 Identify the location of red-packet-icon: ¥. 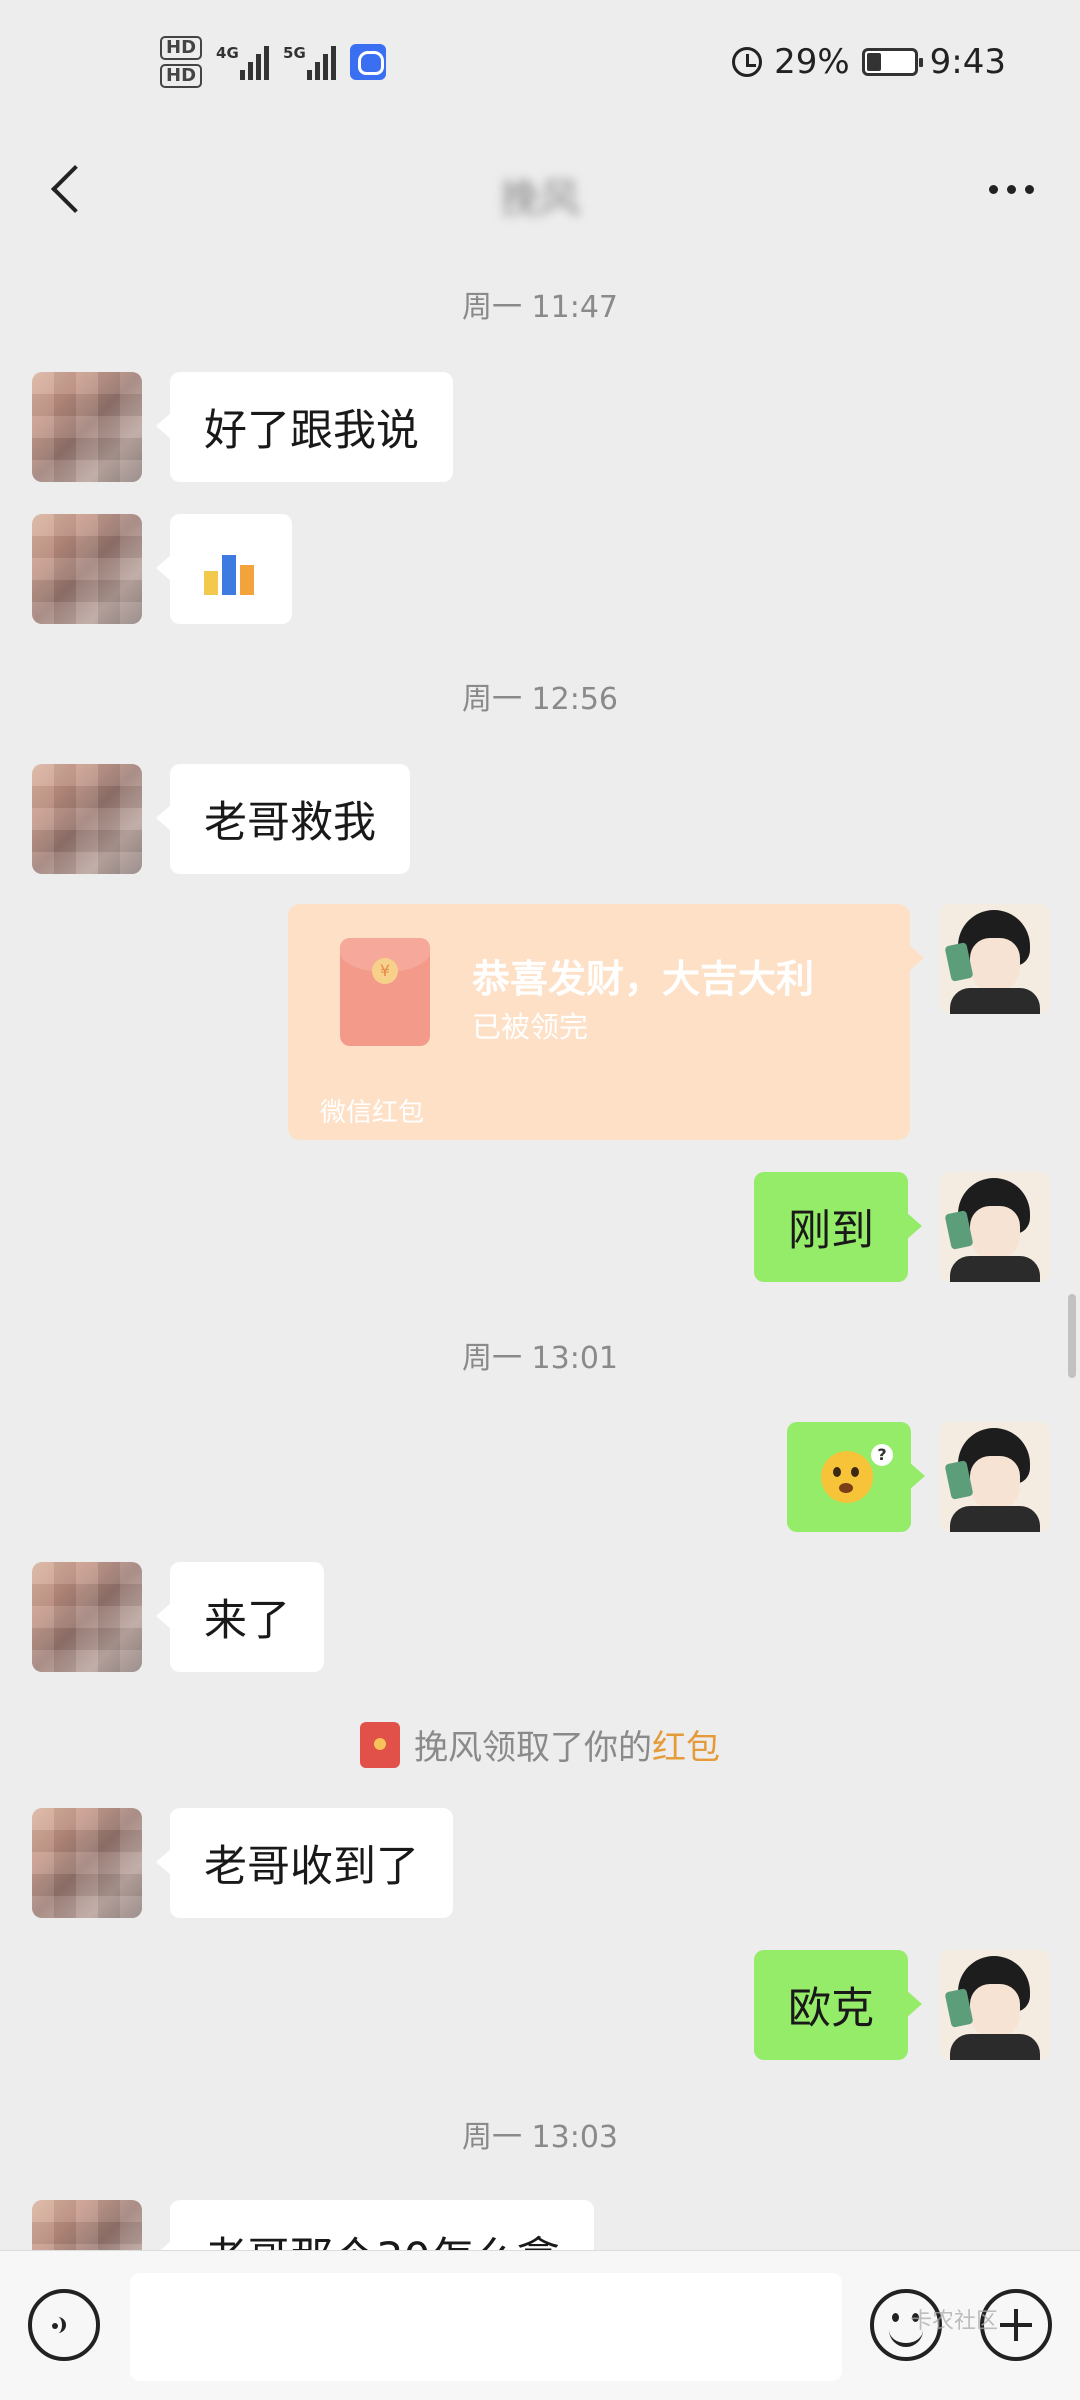
(385, 992).